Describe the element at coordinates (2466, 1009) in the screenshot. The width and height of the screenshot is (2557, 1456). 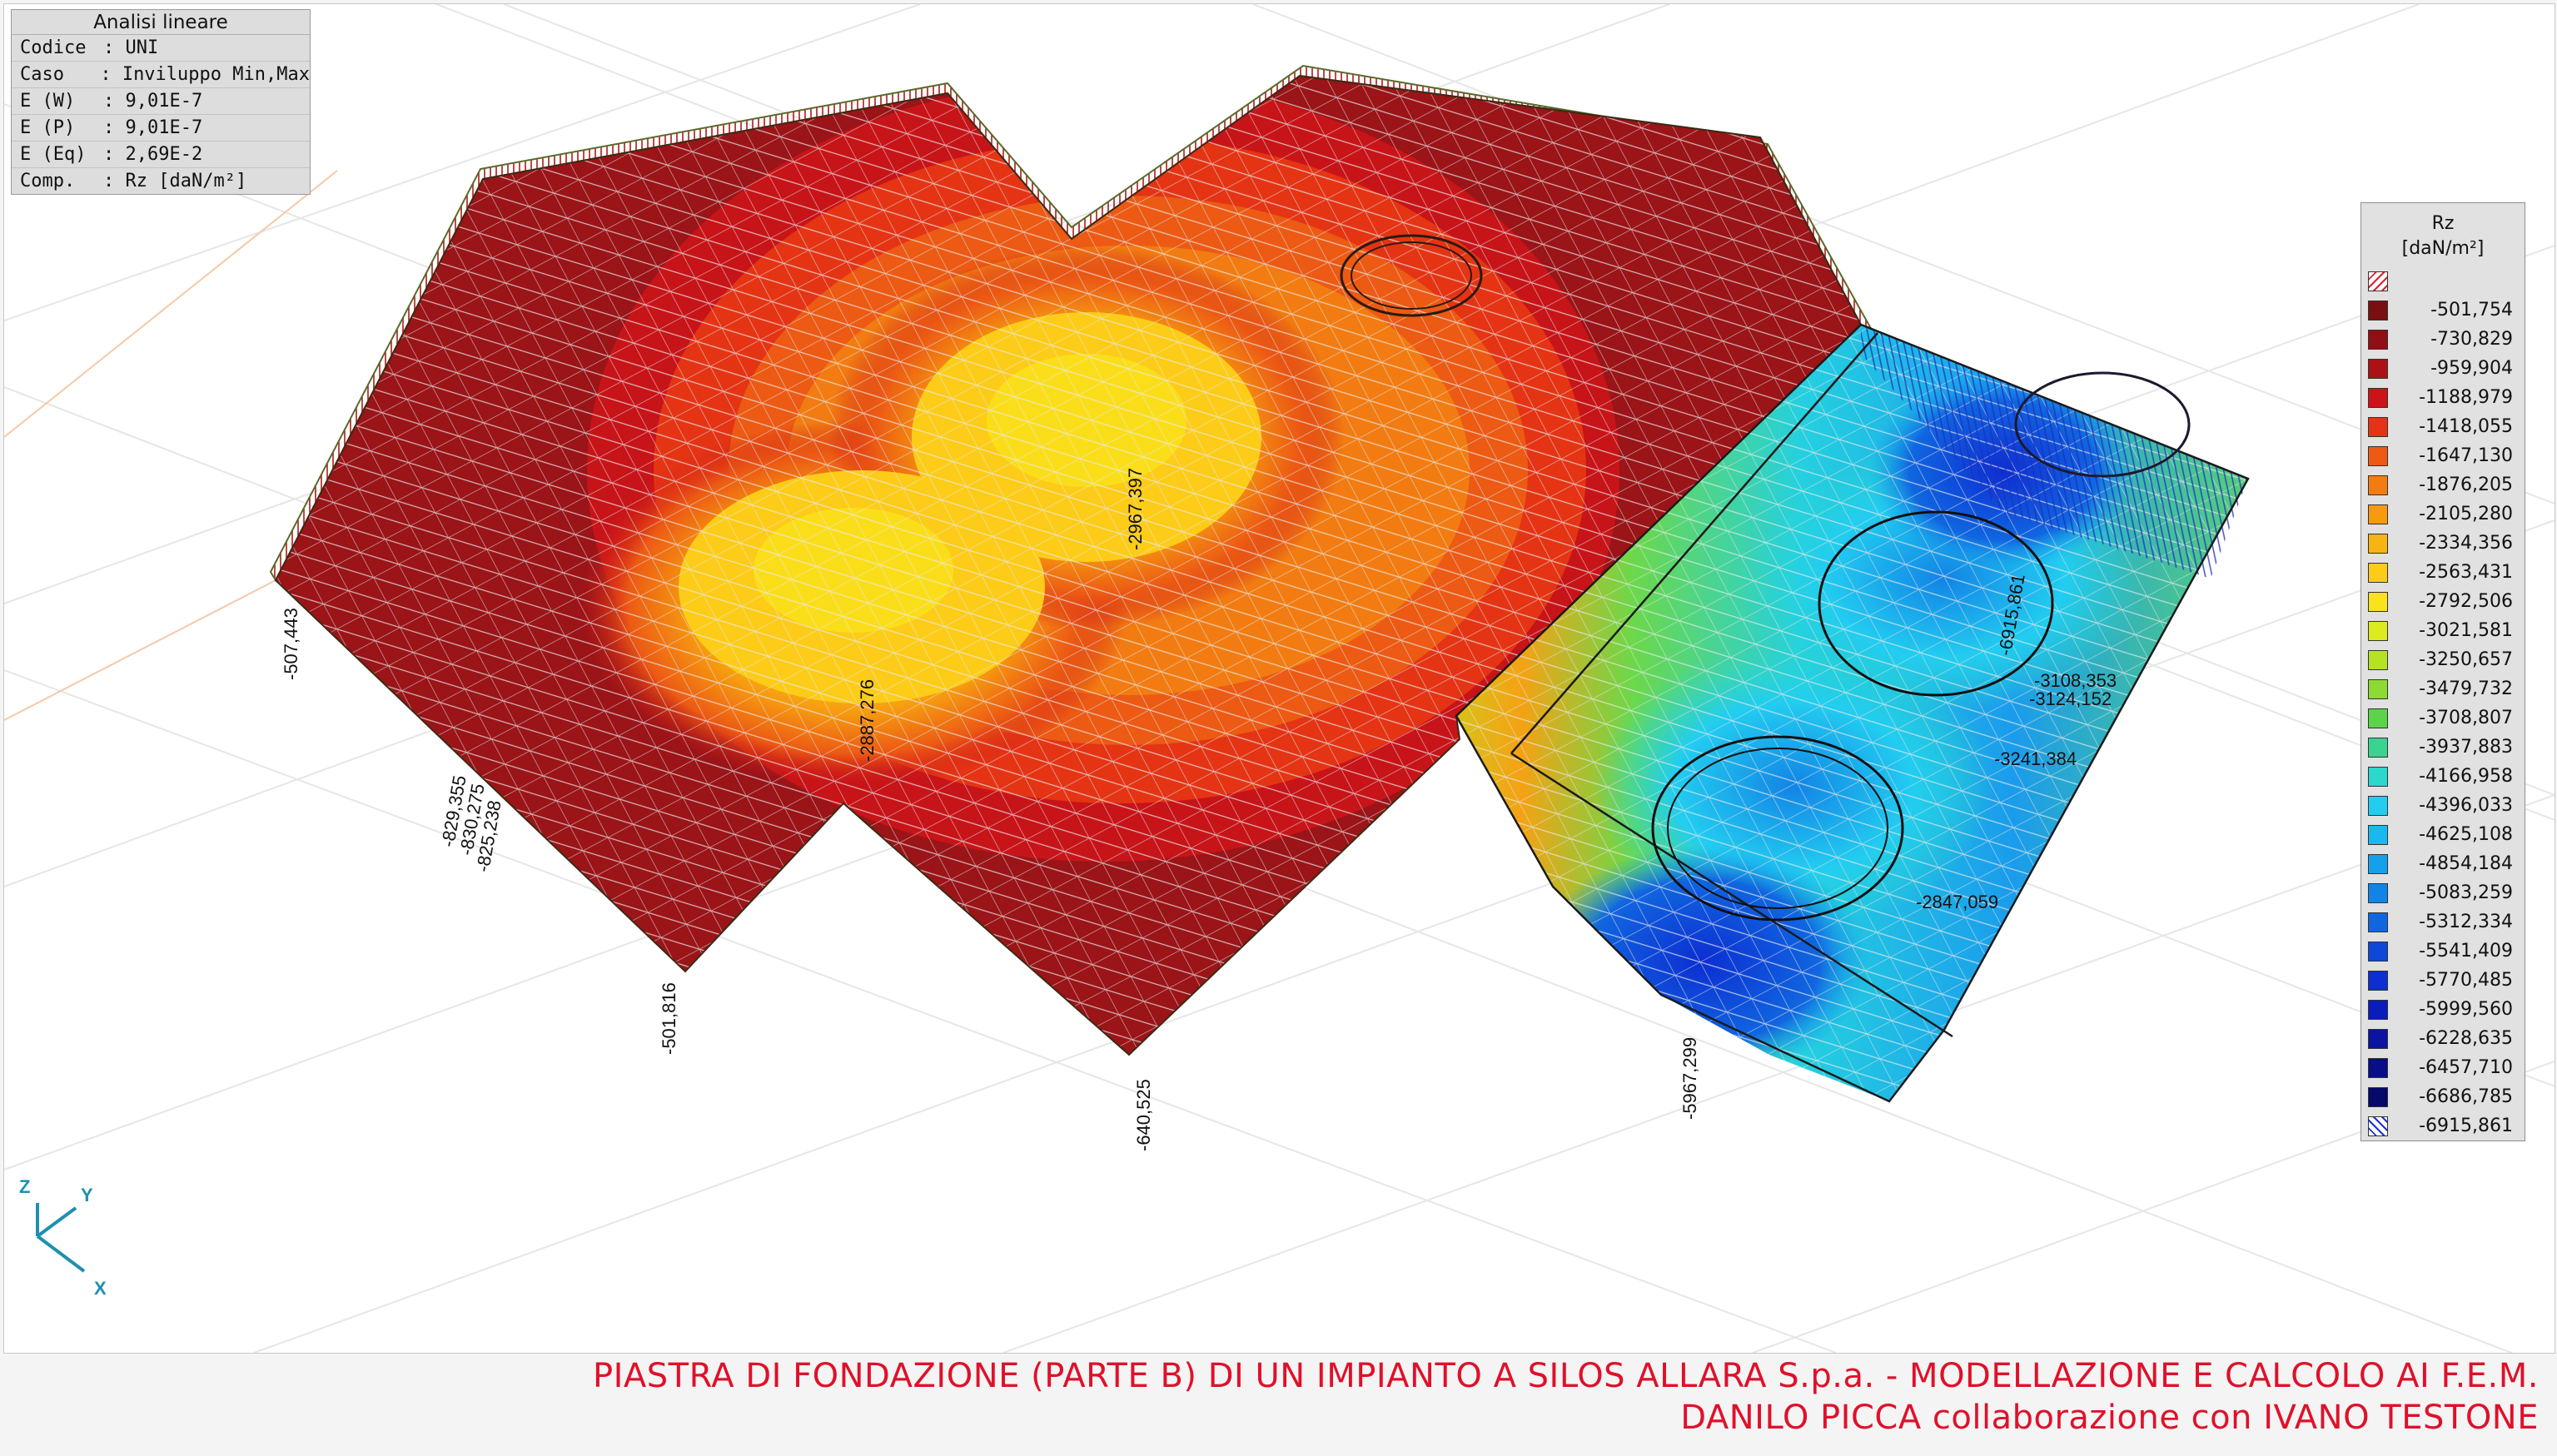
I see `legend-value: -5999,560` at that location.